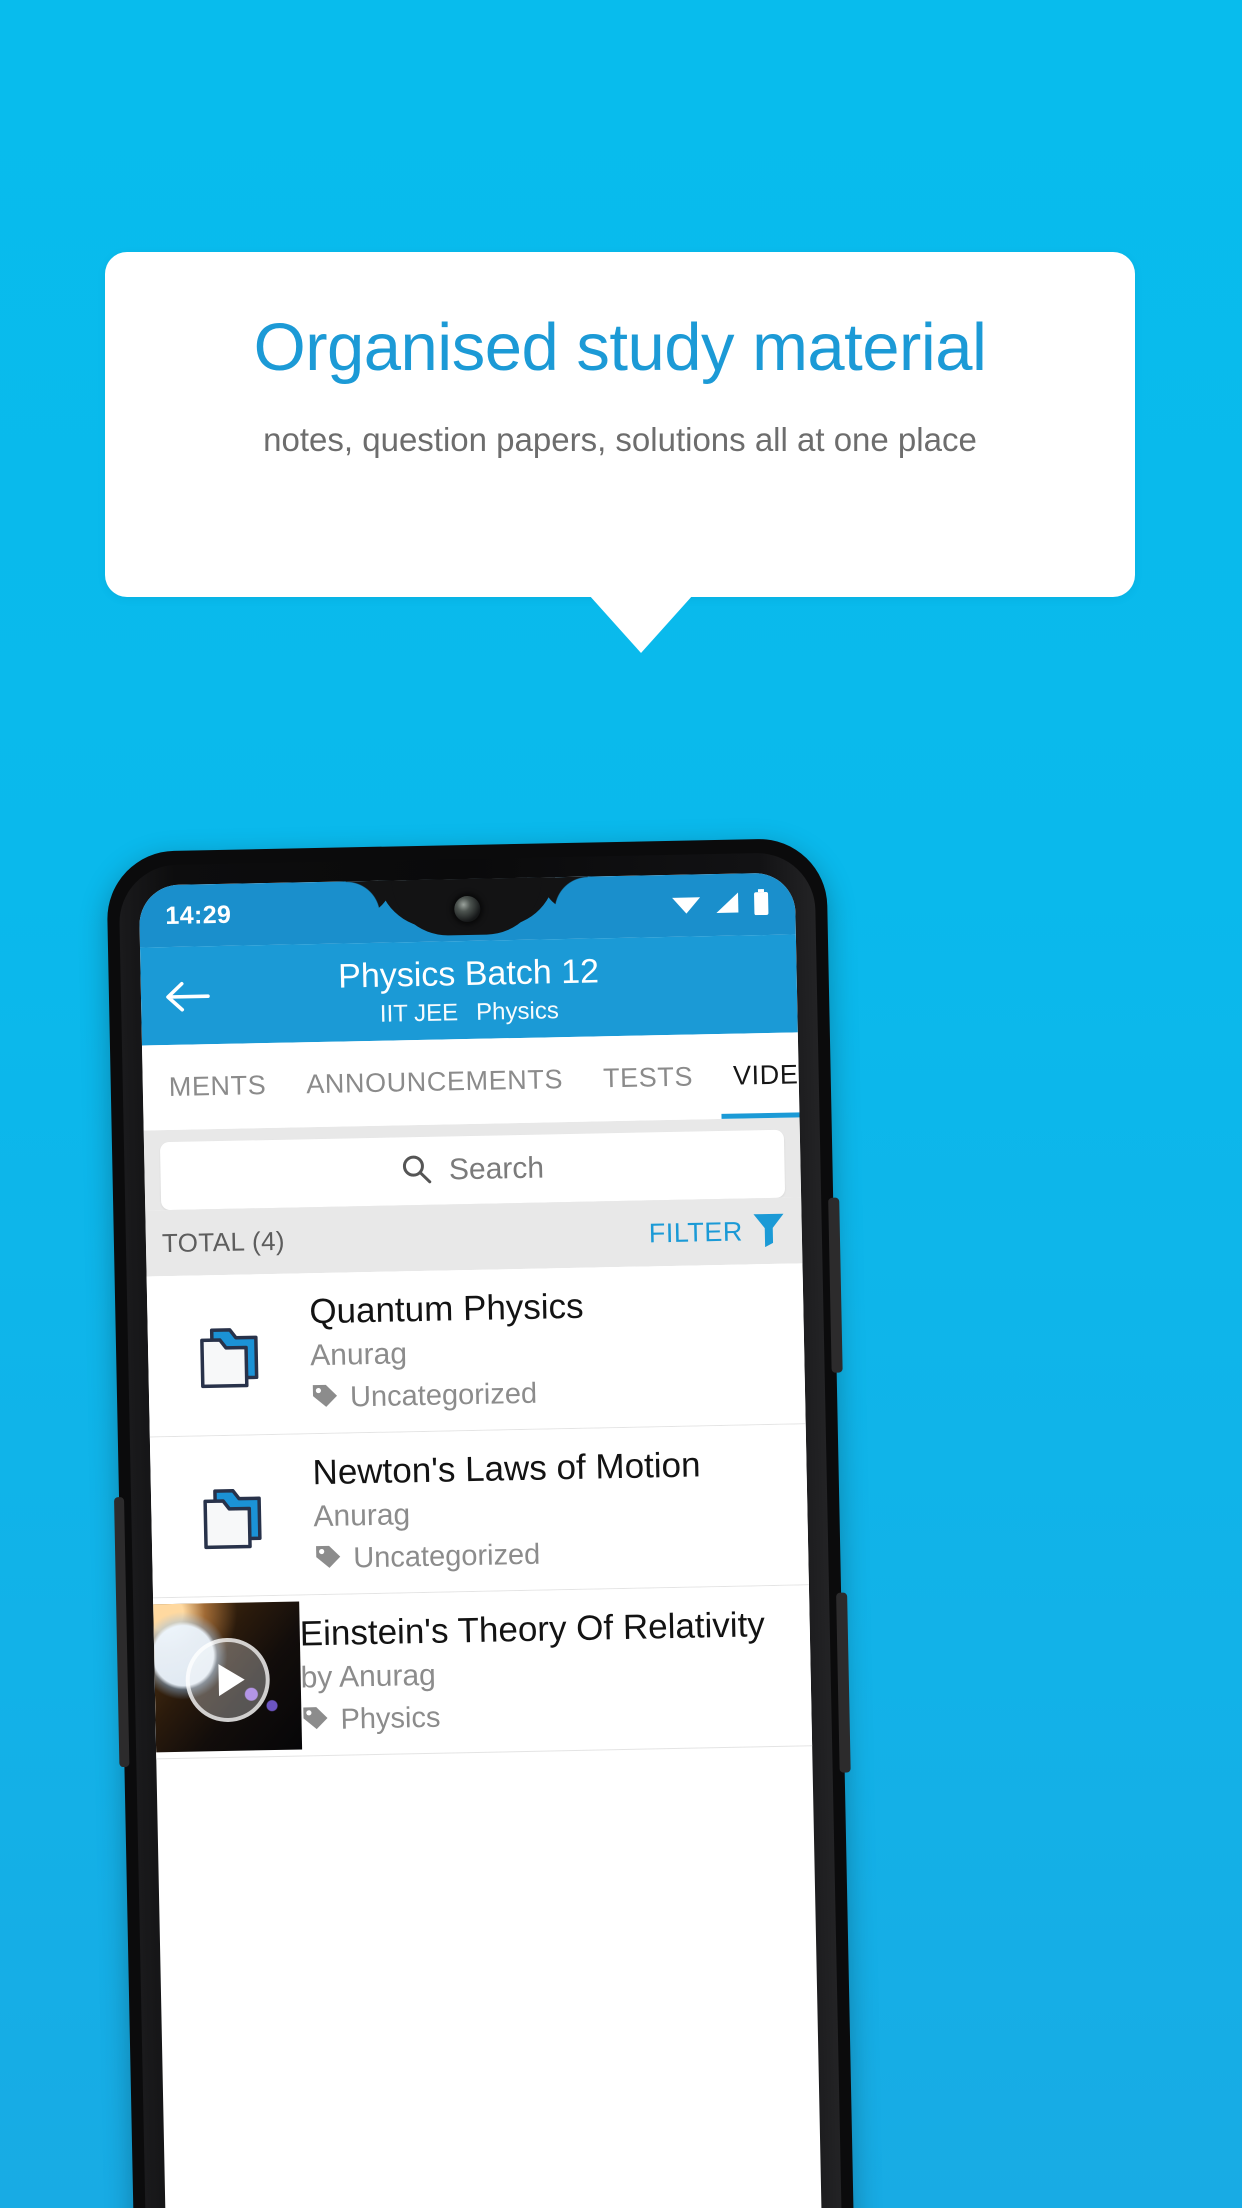 This screenshot has height=2208, width=1242. What do you see at coordinates (620, 347) in the screenshot?
I see `promo-title: Organised study material` at bounding box center [620, 347].